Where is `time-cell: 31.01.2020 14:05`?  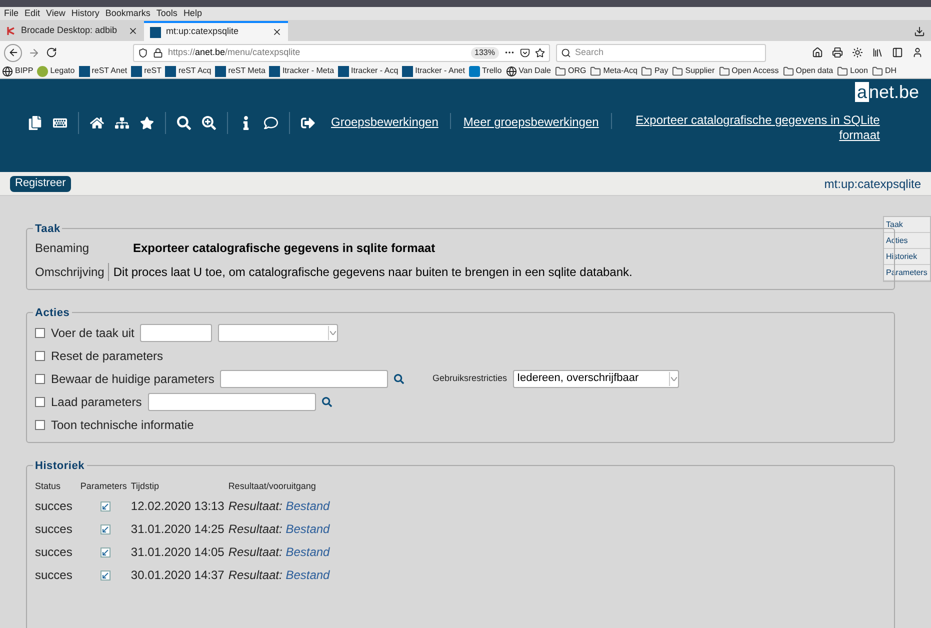
time-cell: 31.01.2020 14:05 is located at coordinates (179, 552).